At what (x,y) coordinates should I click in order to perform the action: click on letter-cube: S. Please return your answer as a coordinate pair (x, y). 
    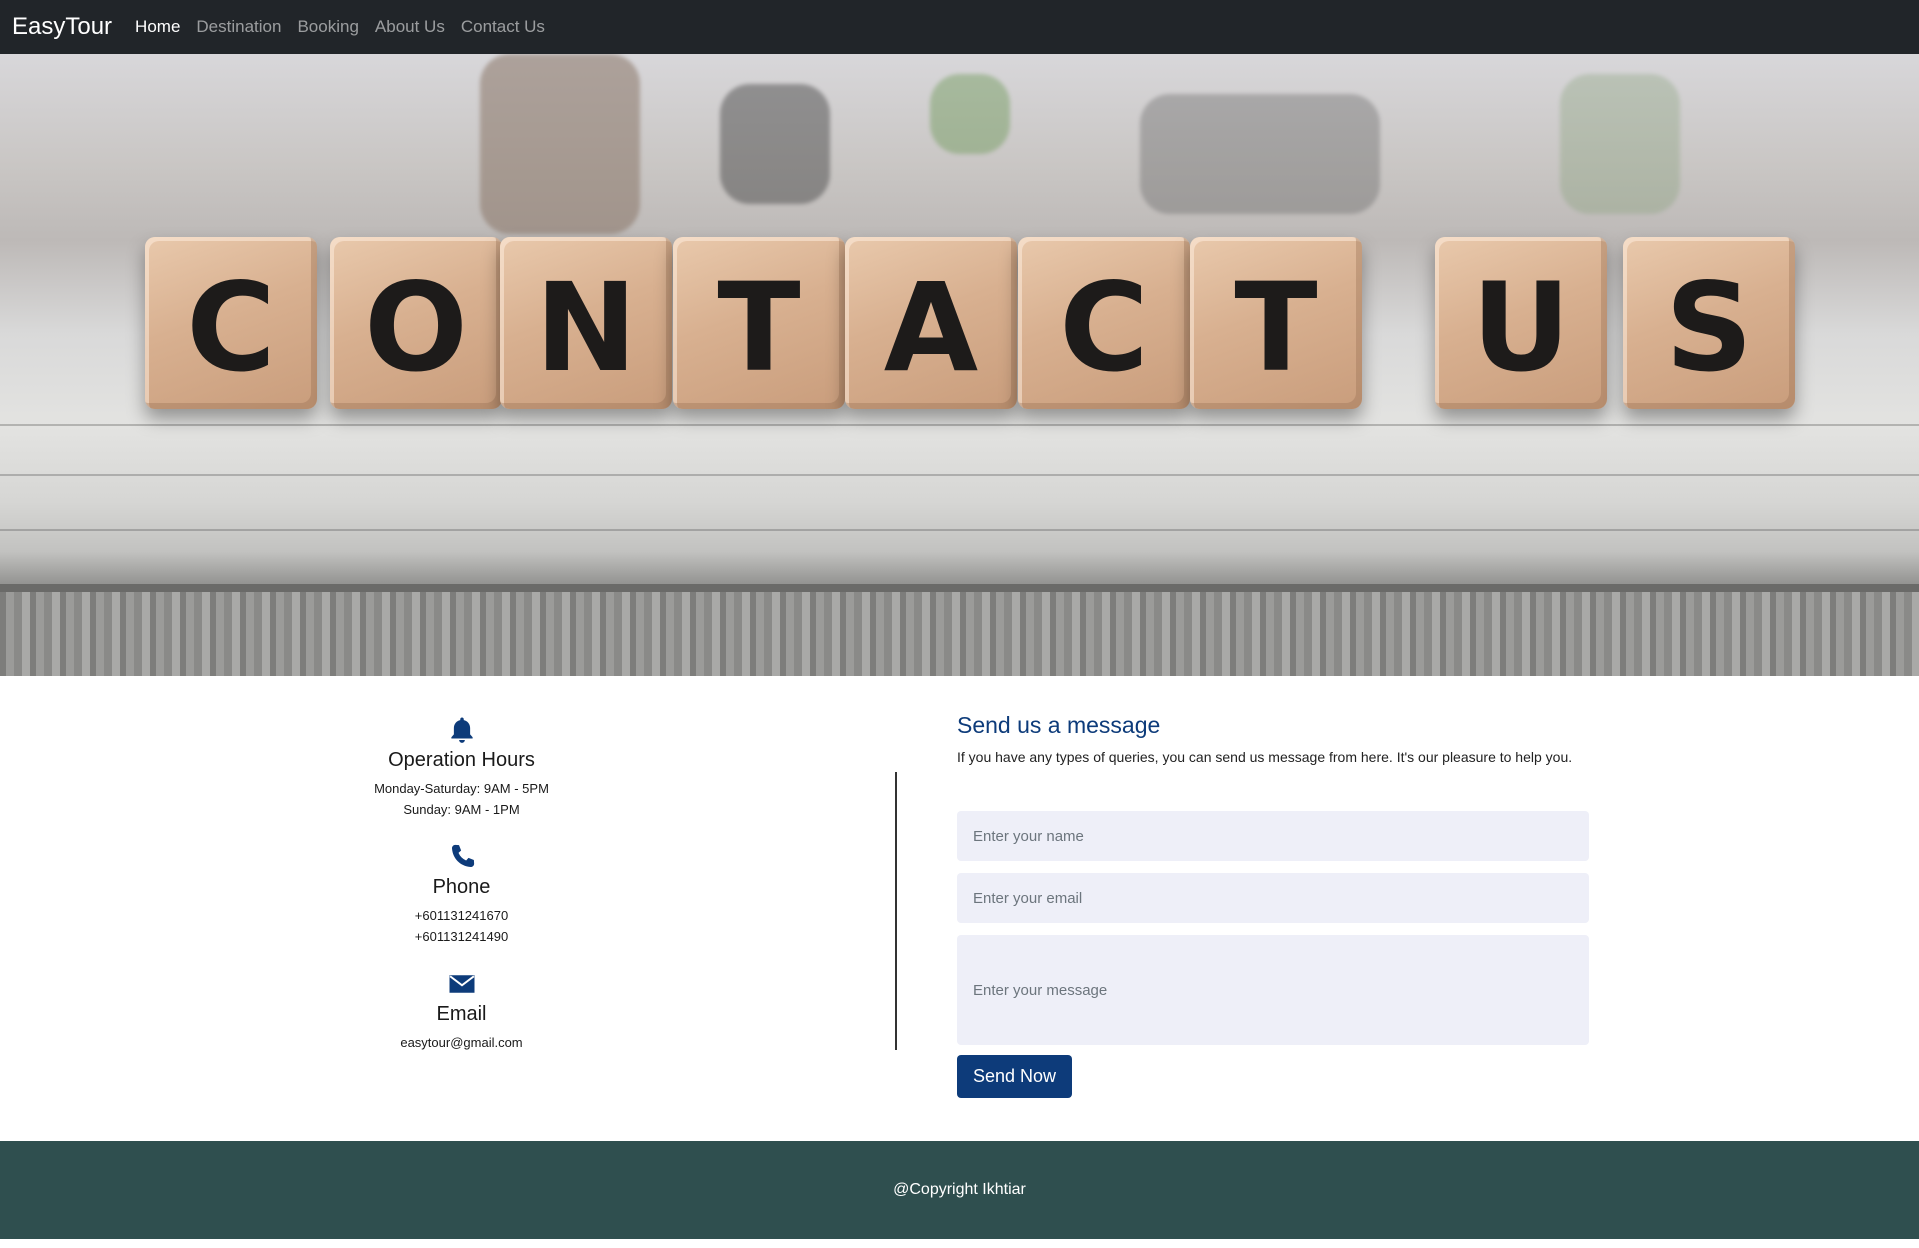
    Looking at the image, I should click on (1709, 323).